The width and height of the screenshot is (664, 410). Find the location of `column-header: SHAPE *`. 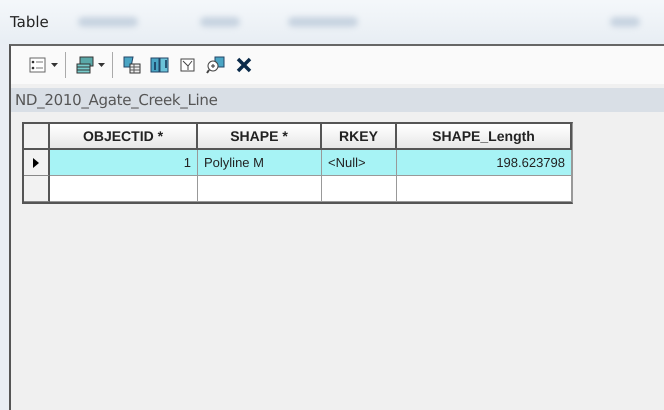

column-header: SHAPE * is located at coordinates (260, 137).